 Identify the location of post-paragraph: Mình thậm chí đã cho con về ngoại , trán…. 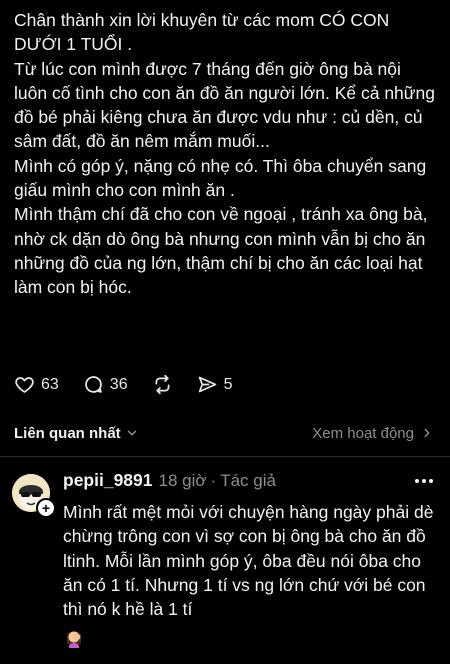
(221, 251).